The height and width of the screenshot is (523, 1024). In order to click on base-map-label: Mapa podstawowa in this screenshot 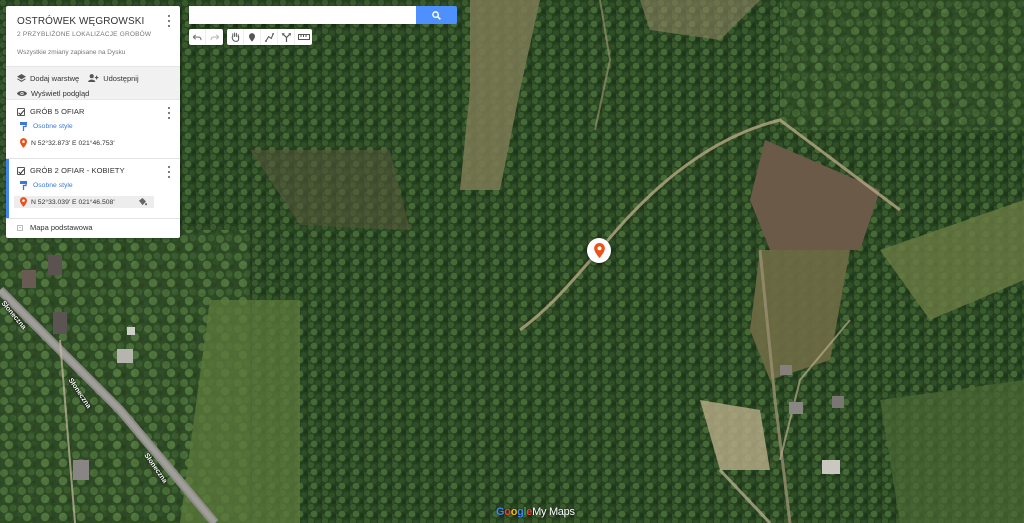, I will do `click(61, 227)`.